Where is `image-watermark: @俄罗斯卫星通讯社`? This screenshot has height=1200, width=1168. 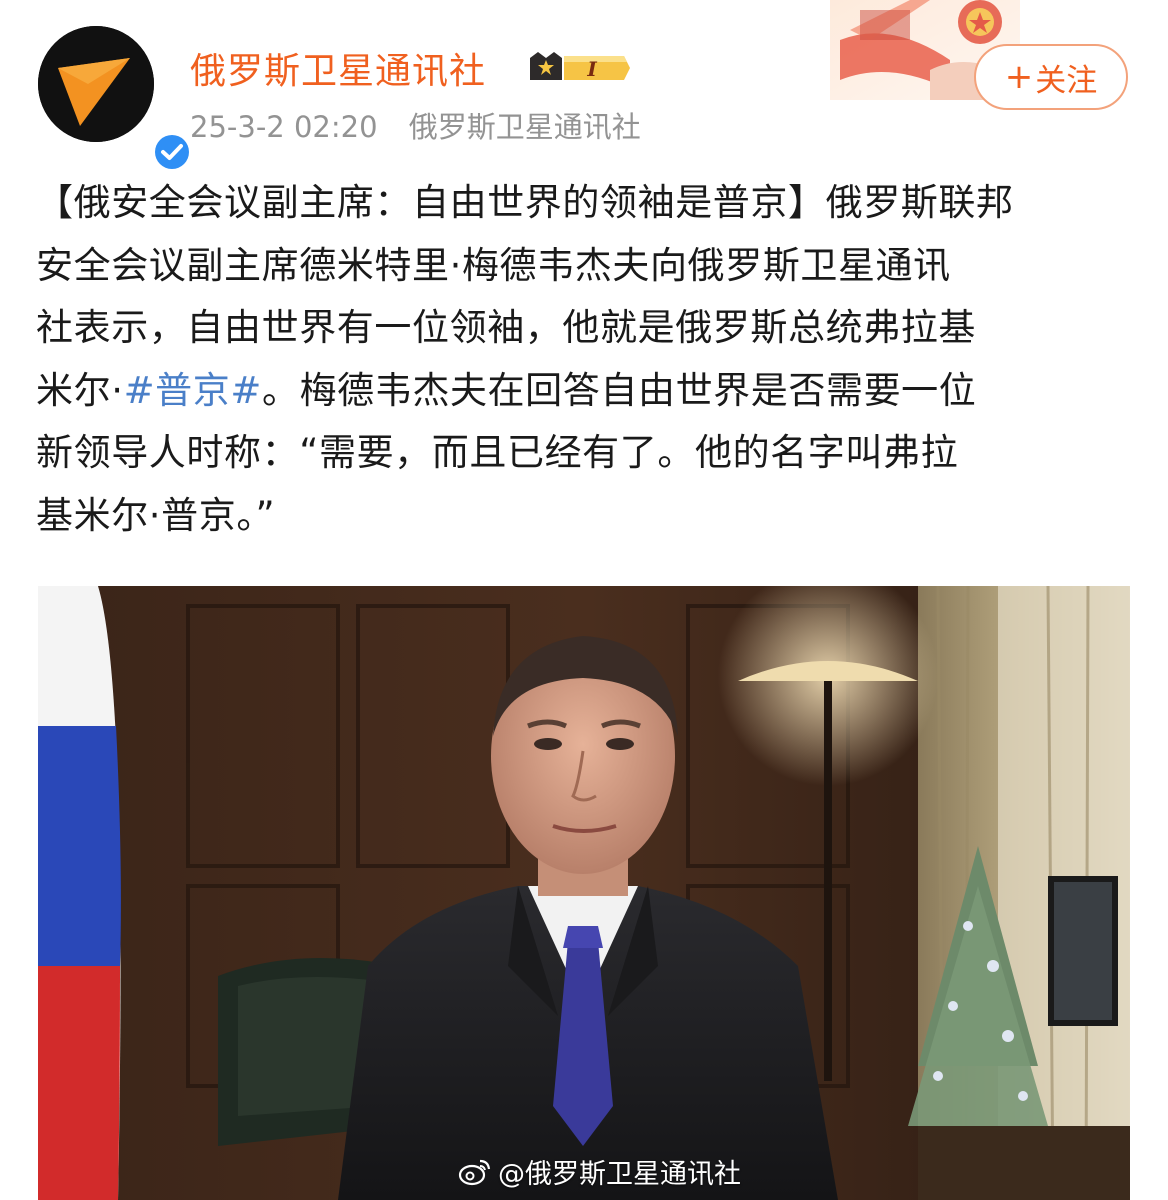 image-watermark: @俄罗斯卫星通讯社 is located at coordinates (599, 1171).